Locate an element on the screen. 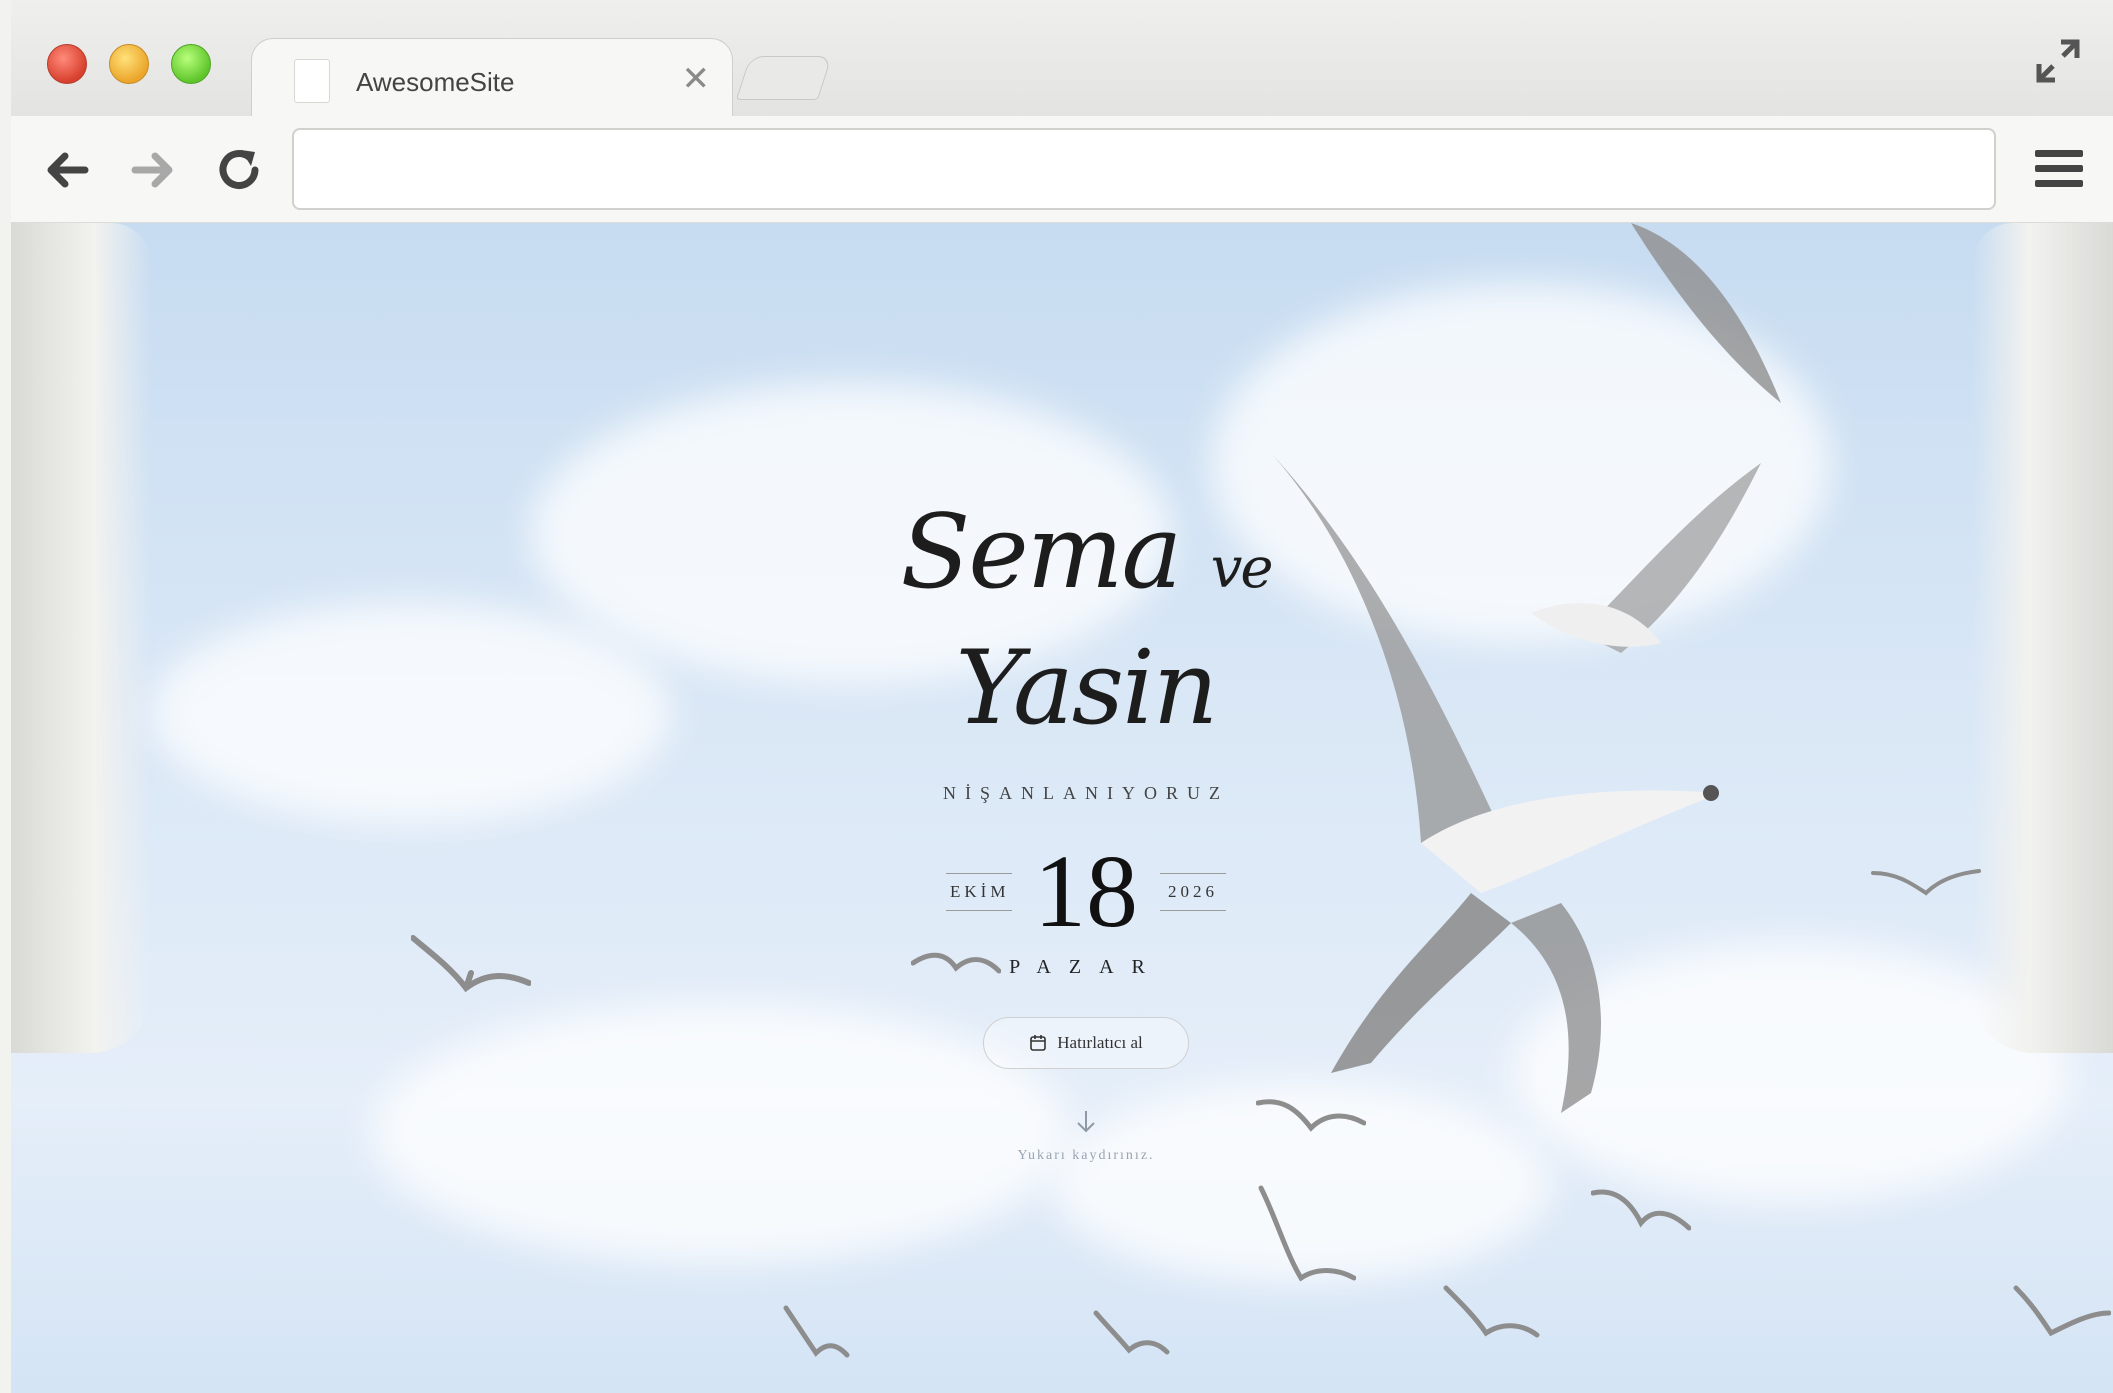 This screenshot has width=2113, height=1393. address-bar is located at coordinates (1144, 169).